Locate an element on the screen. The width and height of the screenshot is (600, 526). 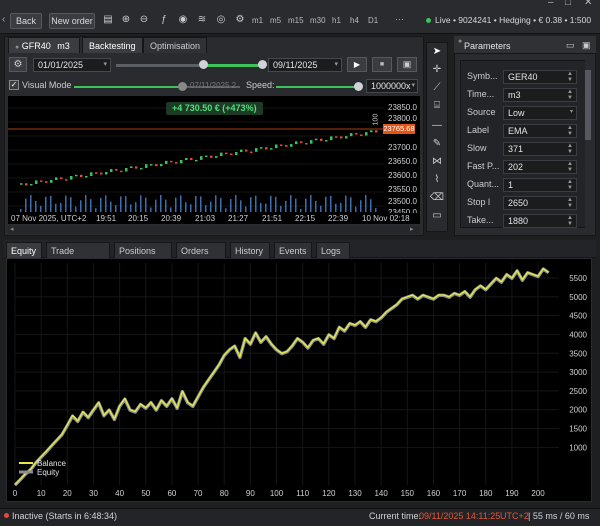
timeframe-m5: m5 is located at coordinates (279, 20).